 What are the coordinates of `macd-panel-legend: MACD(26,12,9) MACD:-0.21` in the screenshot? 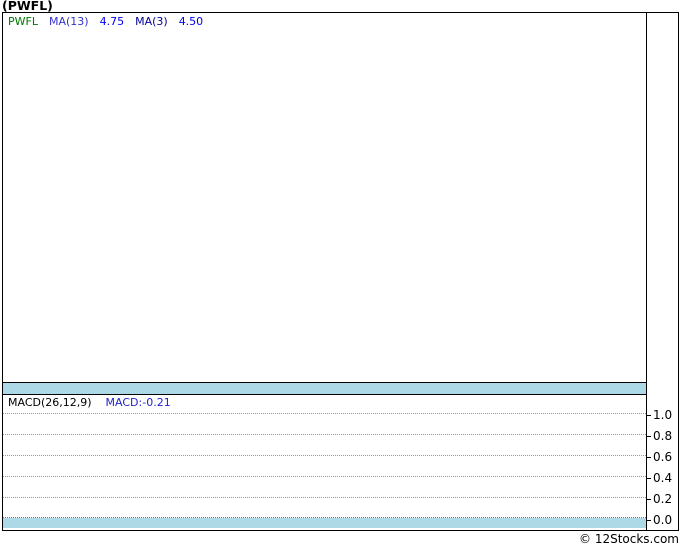 It's located at (89, 403).